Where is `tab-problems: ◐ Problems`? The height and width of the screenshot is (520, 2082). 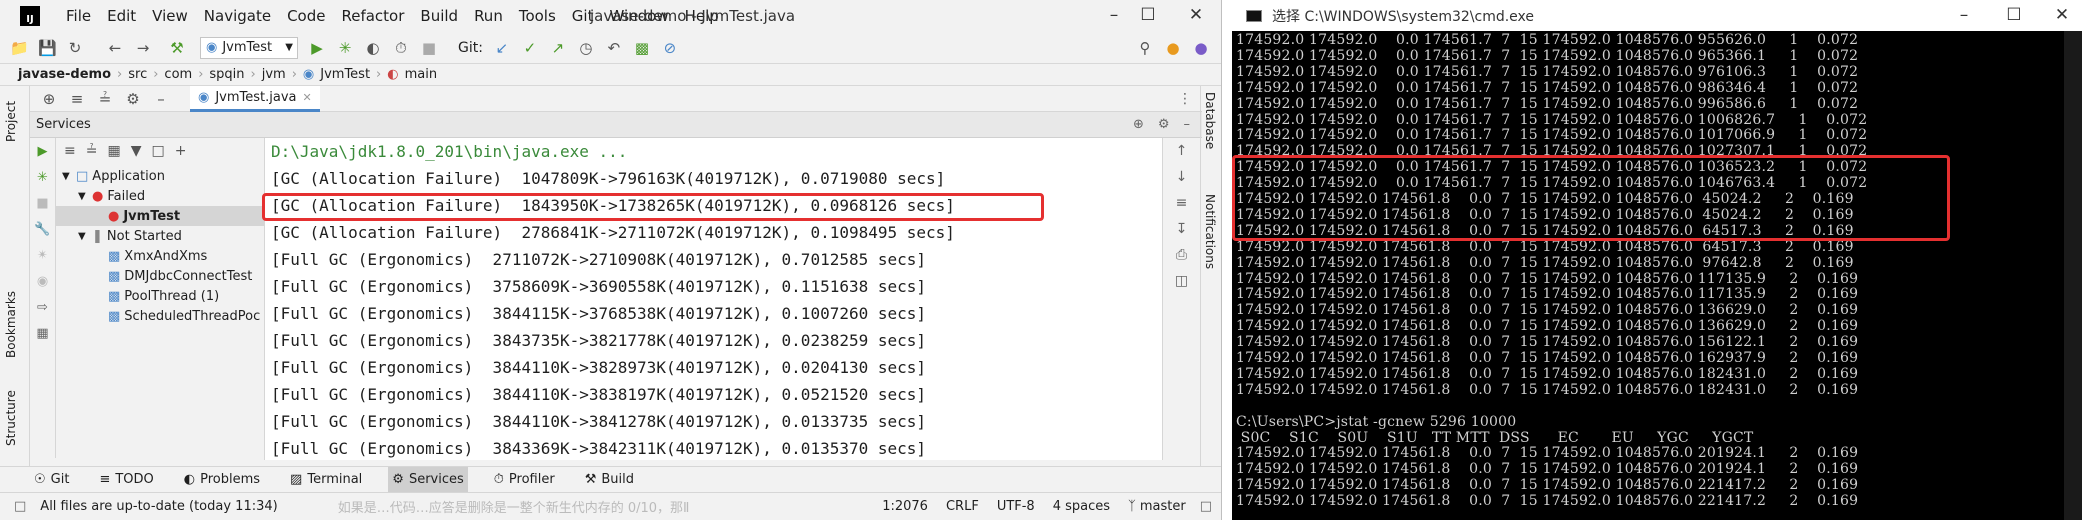
tab-problems: ◐ Problems is located at coordinates (222, 480).